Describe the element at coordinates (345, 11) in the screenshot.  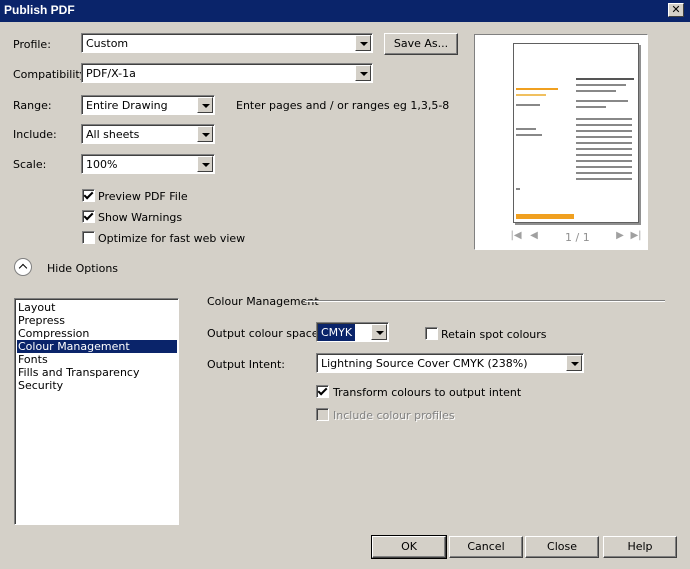
I see `title-bar: Publish PDF ✕` at that location.